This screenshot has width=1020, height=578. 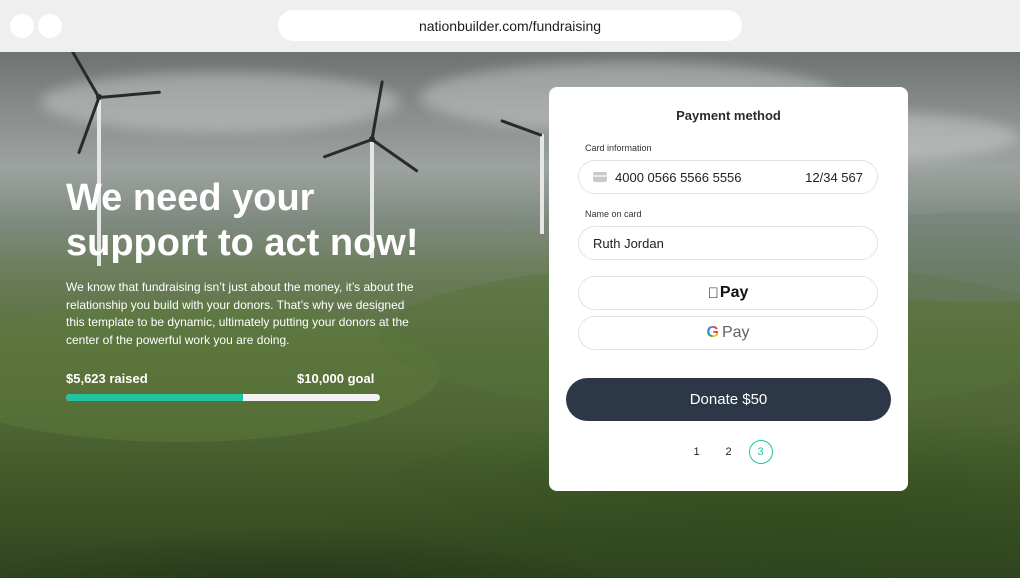 What do you see at coordinates (628, 243) in the screenshot?
I see `name-value: Ruth Jordan` at bounding box center [628, 243].